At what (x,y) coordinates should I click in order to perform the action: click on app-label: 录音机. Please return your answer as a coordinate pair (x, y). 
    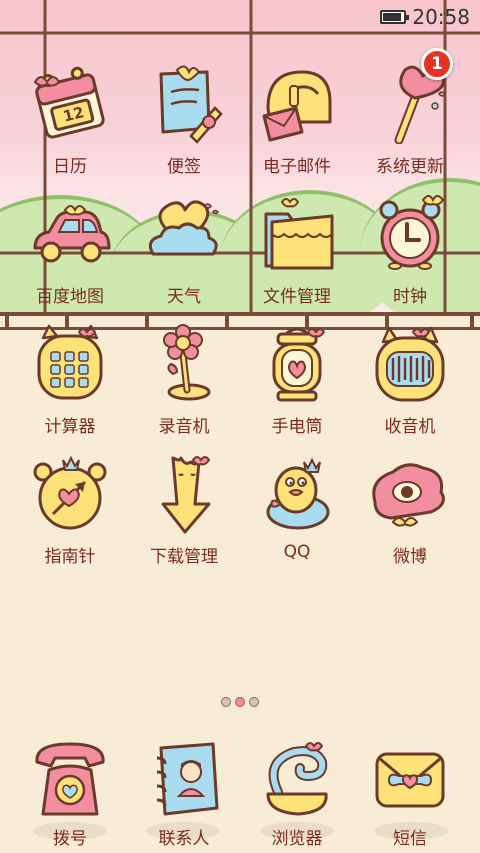
    Looking at the image, I should click on (184, 427).